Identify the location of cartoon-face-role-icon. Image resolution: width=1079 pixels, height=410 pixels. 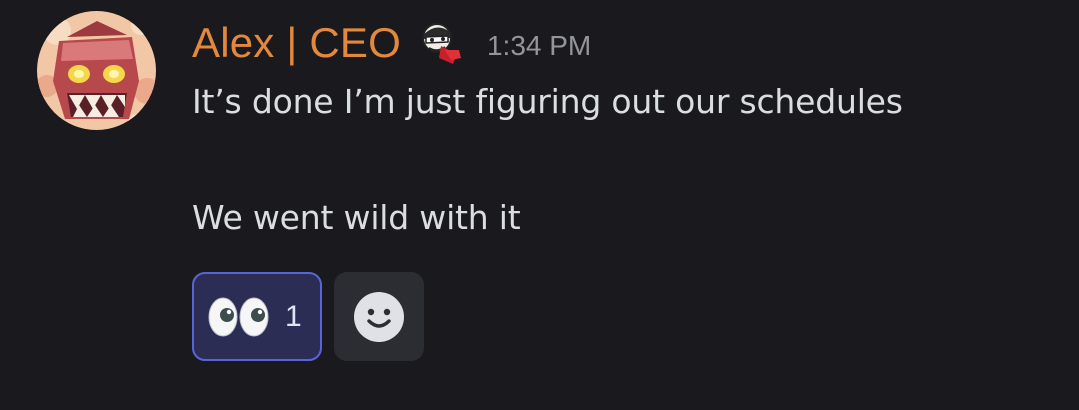
(440, 43).